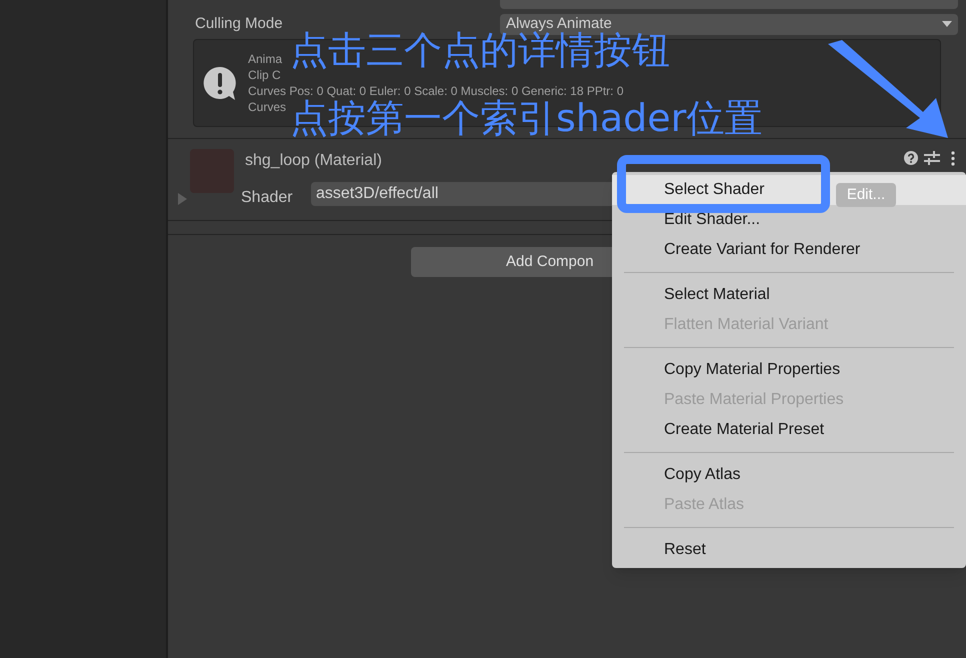 This screenshot has width=966, height=658. I want to click on info-line: Clip C, so click(265, 75).